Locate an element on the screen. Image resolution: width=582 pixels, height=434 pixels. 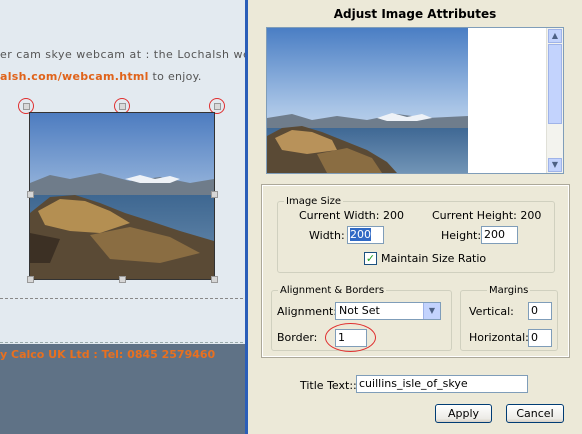
border-label: Border: is located at coordinates (297, 337).